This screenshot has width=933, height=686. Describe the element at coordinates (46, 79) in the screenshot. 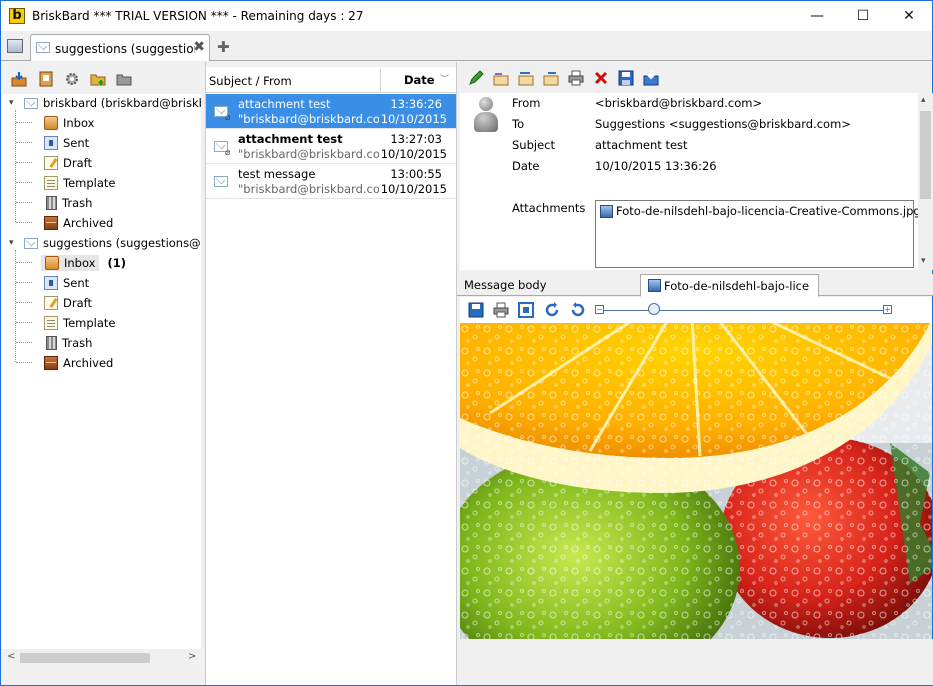

I see `address-book-icon` at that location.